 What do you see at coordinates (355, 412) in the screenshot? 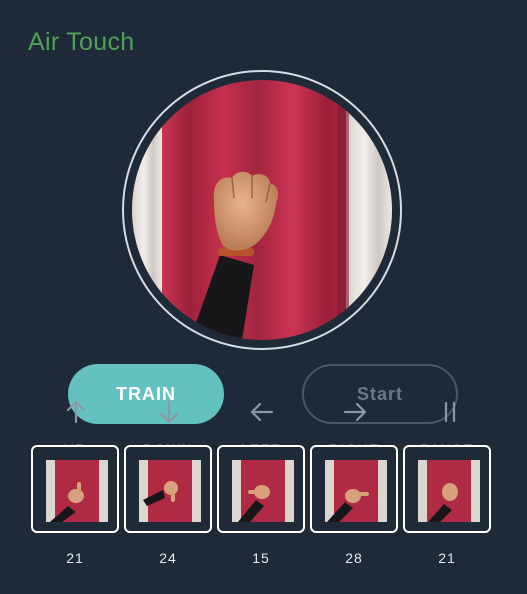
I see `arrow-right-icon` at bounding box center [355, 412].